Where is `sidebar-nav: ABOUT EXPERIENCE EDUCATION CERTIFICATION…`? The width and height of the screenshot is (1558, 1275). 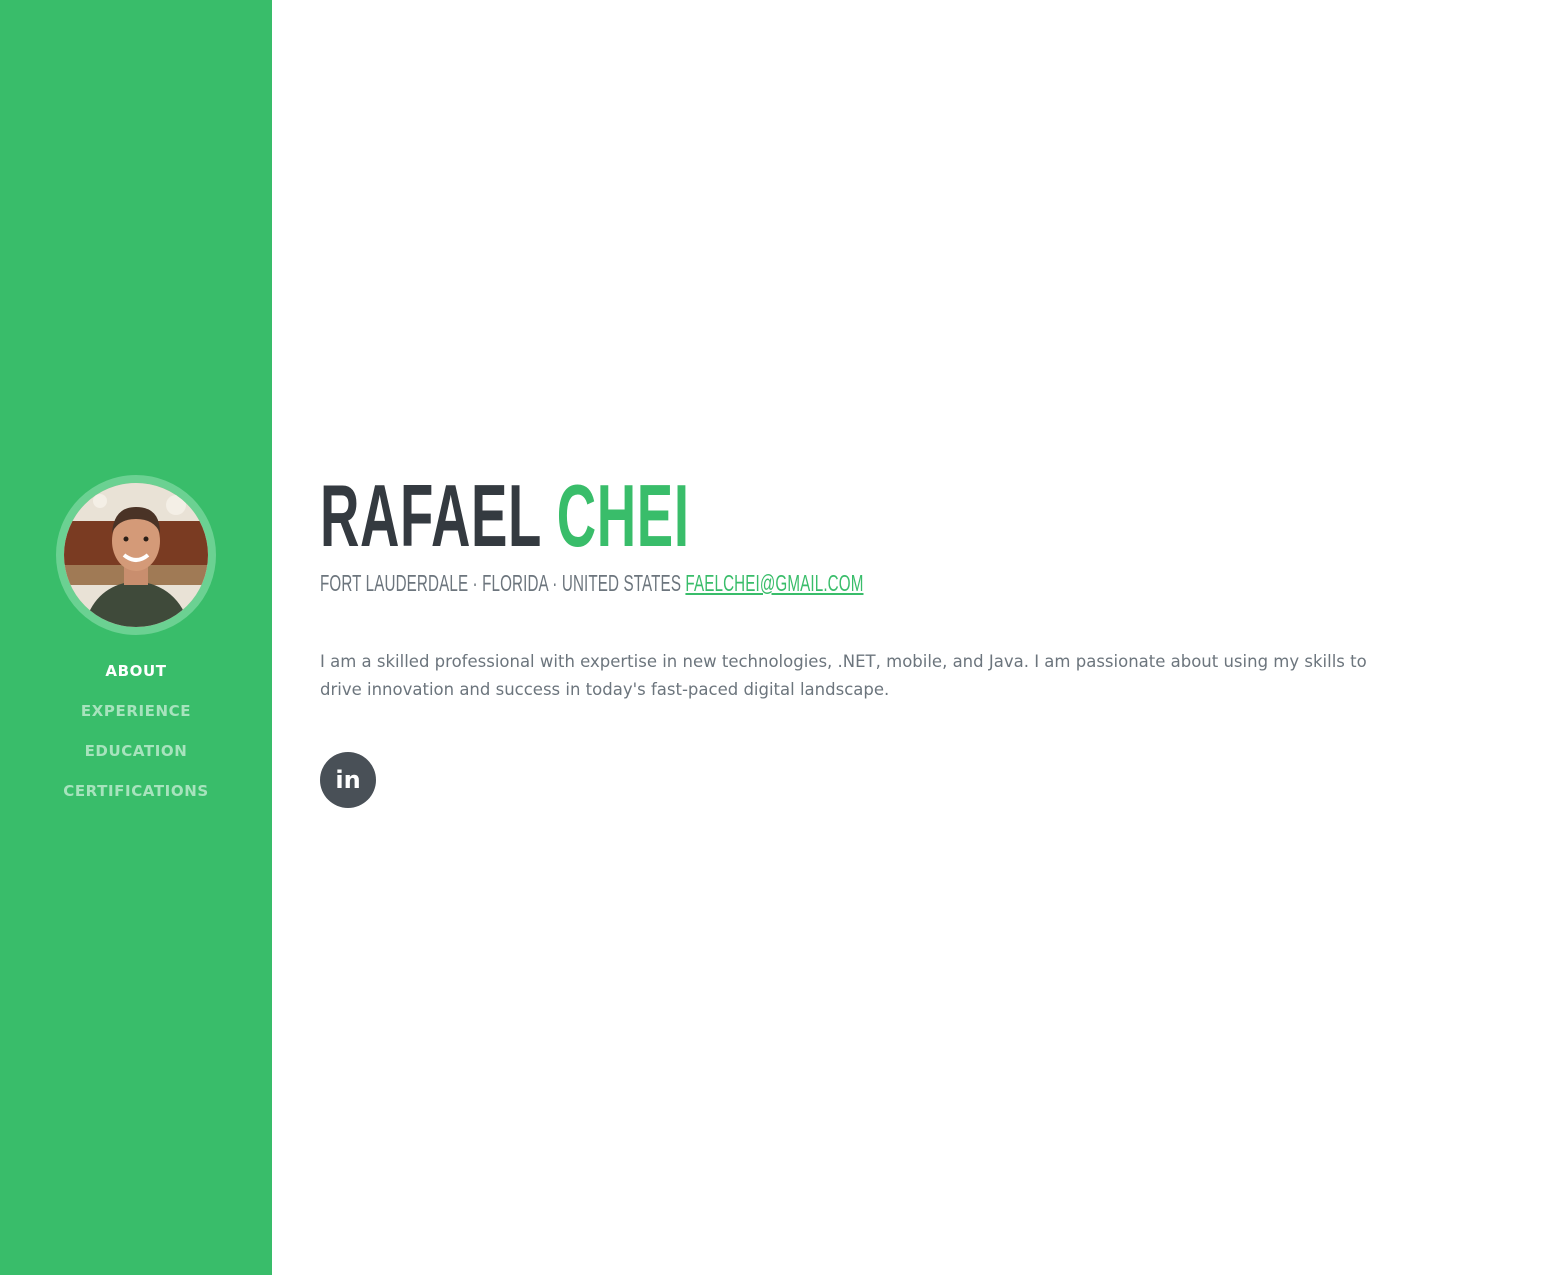 sidebar-nav: ABOUT EXPERIENCE EDUCATION CERTIFICATION… is located at coordinates (136, 738).